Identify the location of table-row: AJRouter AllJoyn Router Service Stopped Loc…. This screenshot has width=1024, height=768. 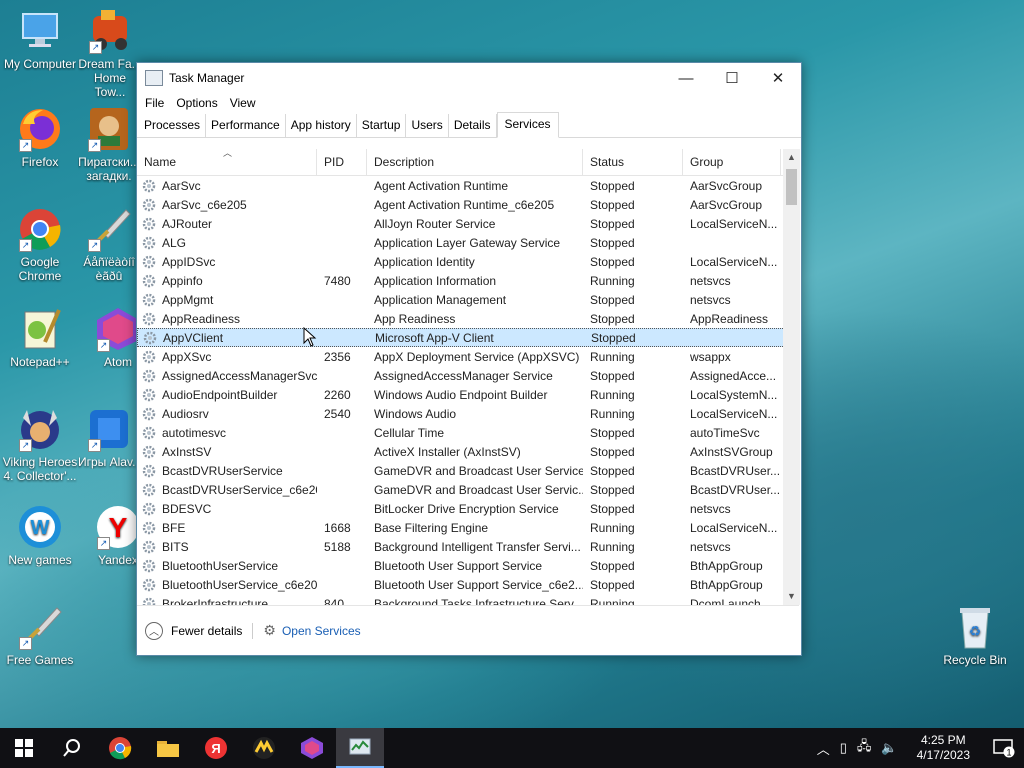
(468, 223).